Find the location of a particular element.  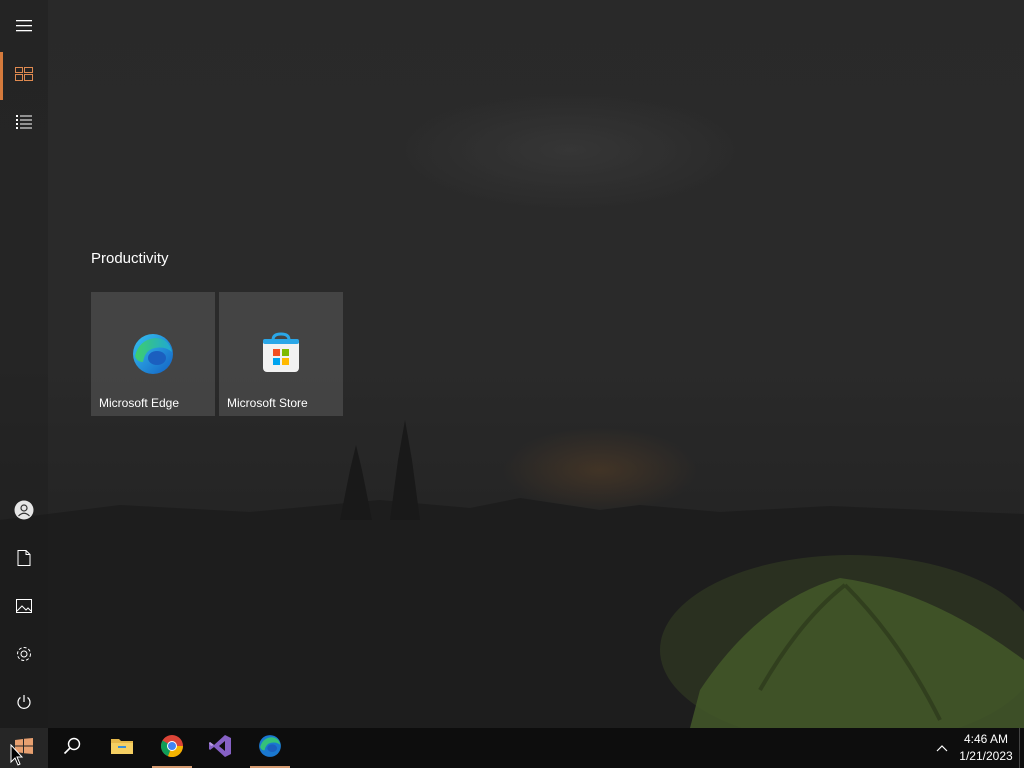

hamburger-icon is located at coordinates (24, 28).